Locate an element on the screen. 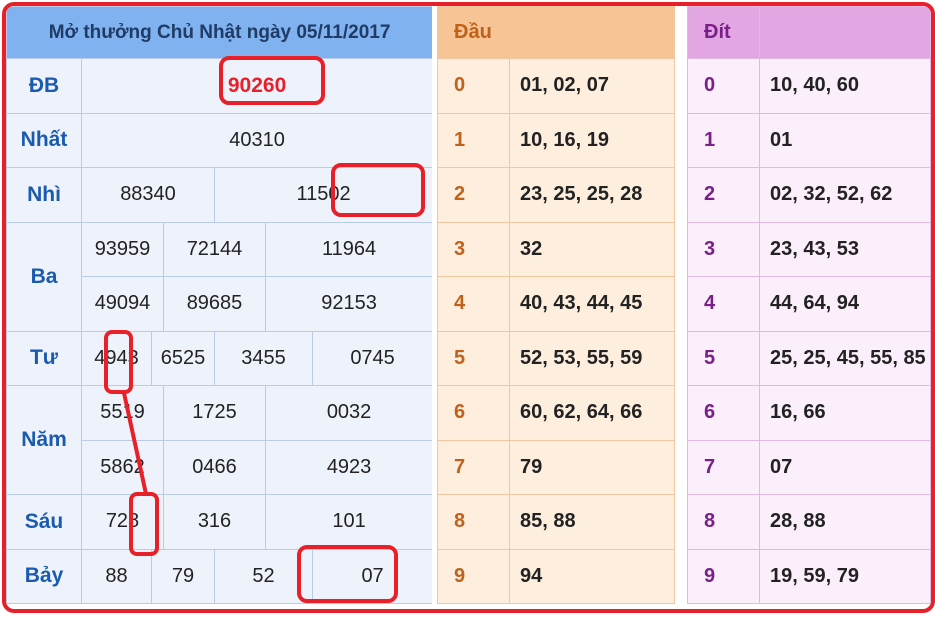 Image resolution: width=935 pixels, height=625 pixels. prize-value: 4943 is located at coordinates (116, 358).